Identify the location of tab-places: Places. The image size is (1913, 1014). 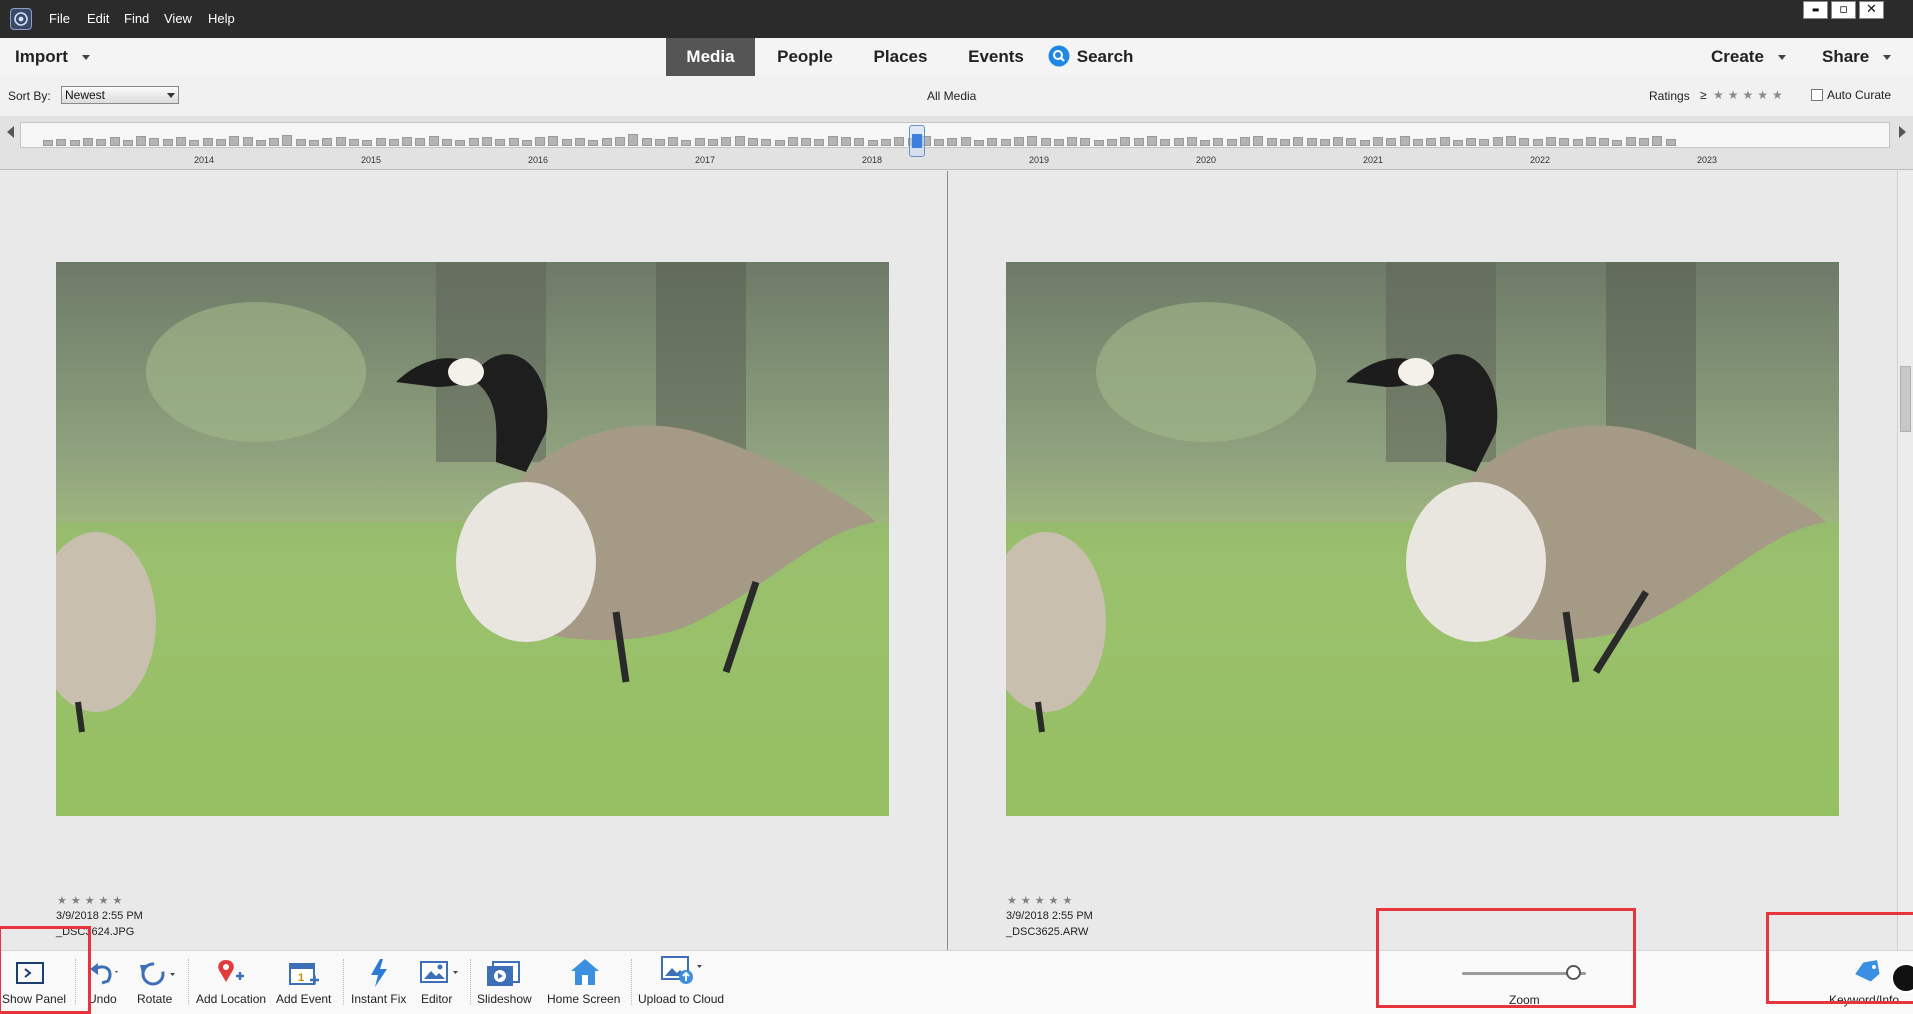
(900, 57).